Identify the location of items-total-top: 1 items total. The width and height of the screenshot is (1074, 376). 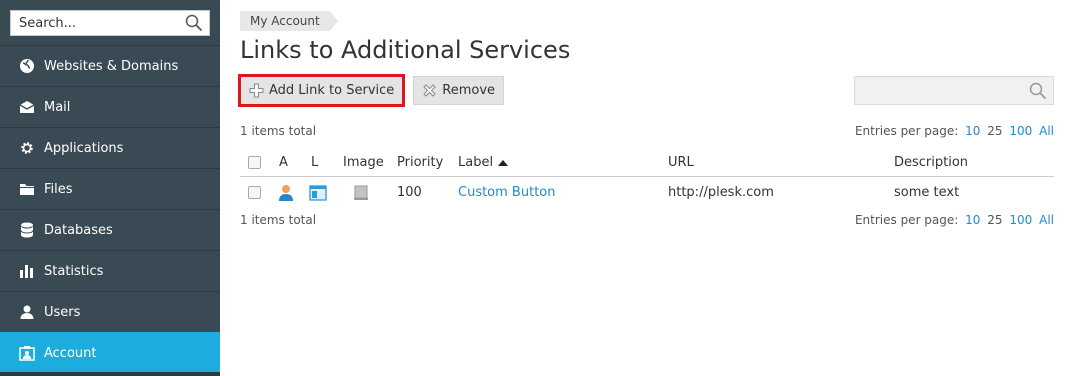
(278, 131).